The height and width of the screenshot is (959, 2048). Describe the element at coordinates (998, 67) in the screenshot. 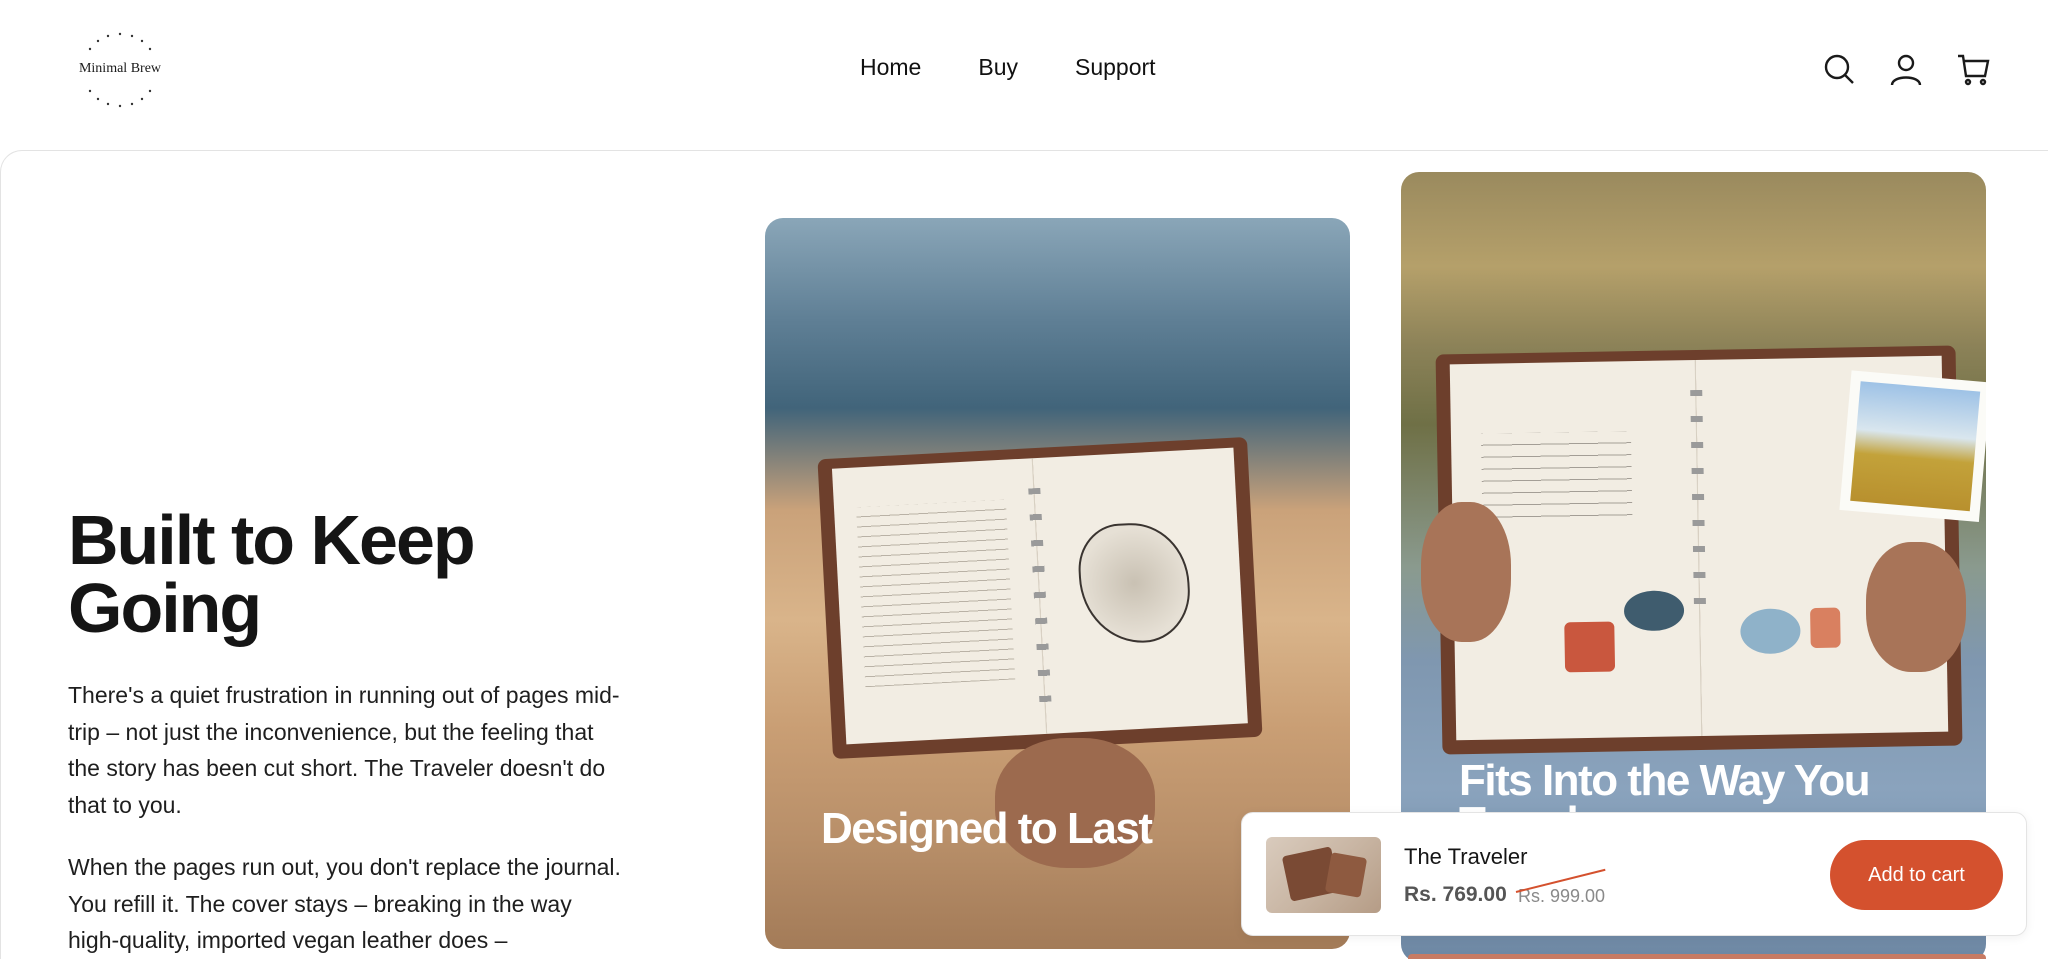

I see `nav-buy: Buy` at that location.